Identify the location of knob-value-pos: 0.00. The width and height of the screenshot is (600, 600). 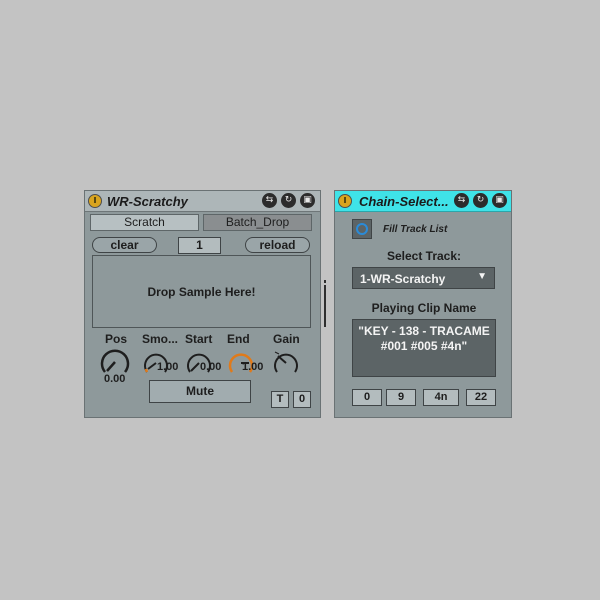
(115, 379).